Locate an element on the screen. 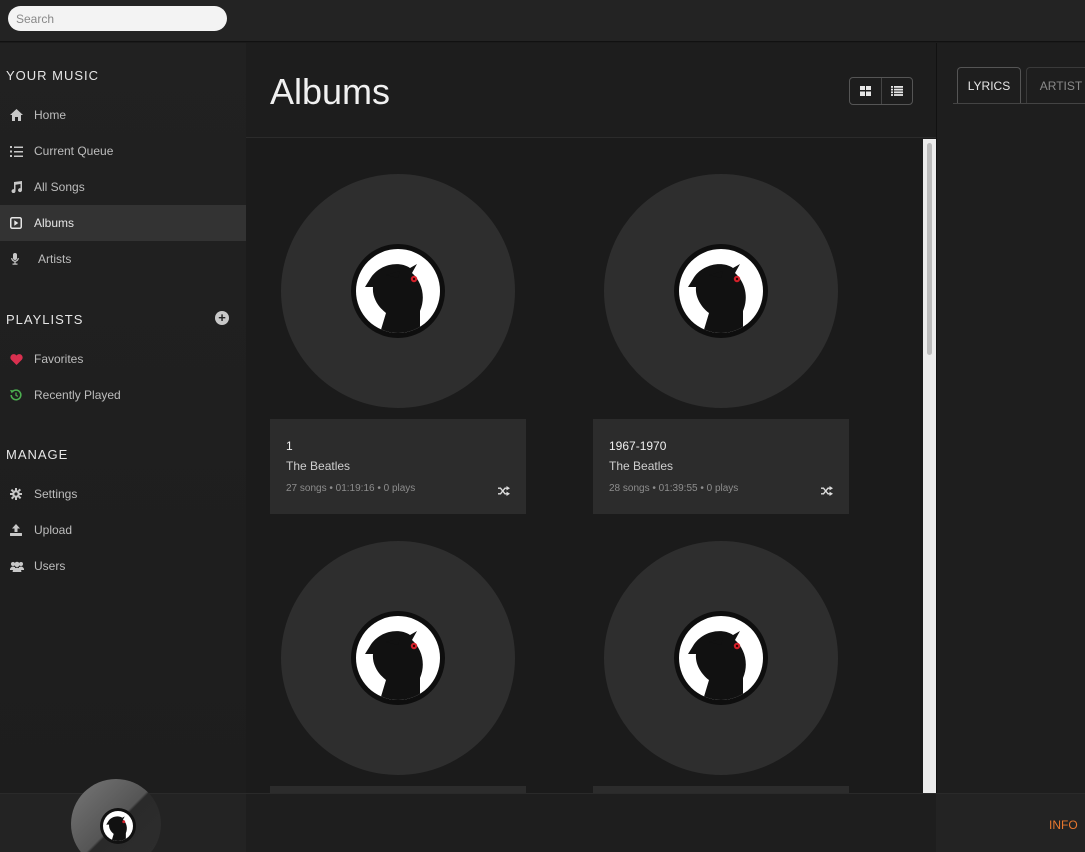 The height and width of the screenshot is (852, 1085). tab-artist: ARTIST is located at coordinates (1055, 85).